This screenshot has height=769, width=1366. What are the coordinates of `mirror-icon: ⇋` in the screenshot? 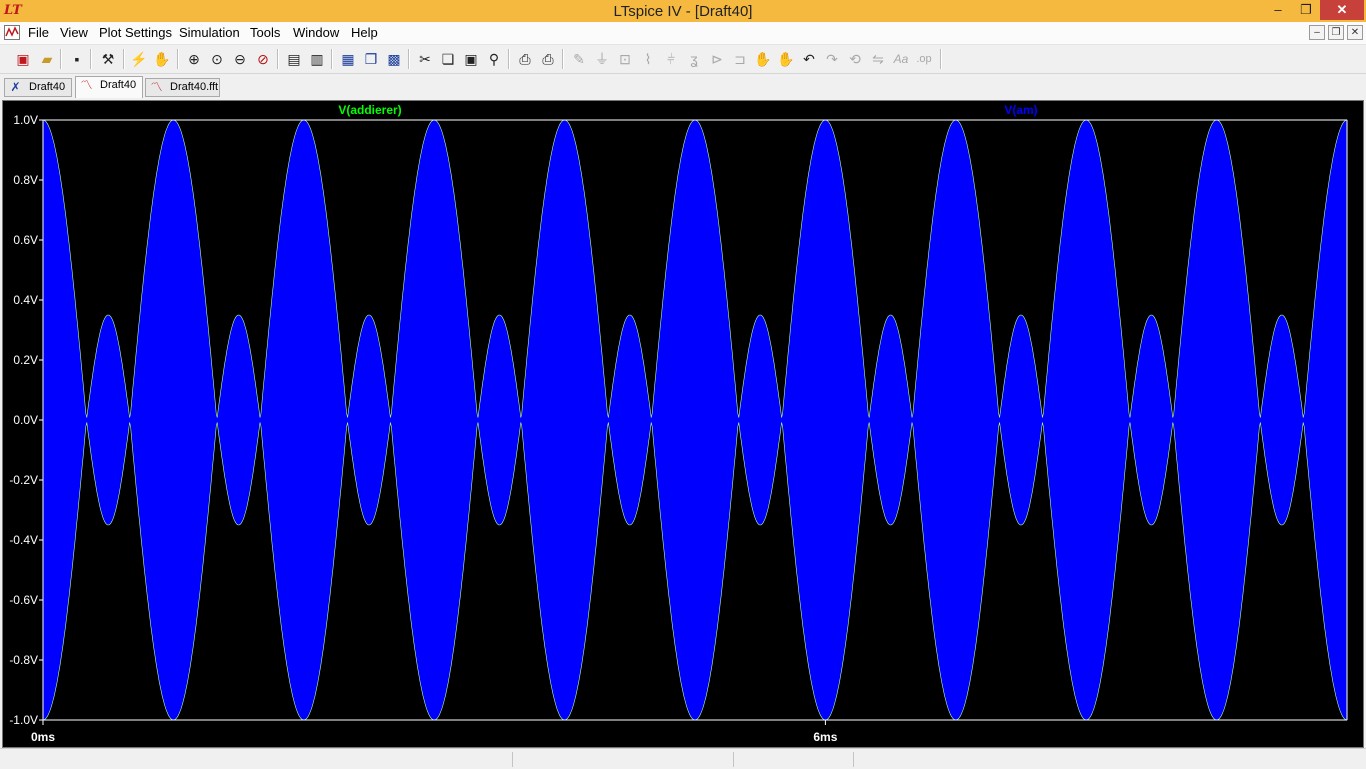 It's located at (878, 59).